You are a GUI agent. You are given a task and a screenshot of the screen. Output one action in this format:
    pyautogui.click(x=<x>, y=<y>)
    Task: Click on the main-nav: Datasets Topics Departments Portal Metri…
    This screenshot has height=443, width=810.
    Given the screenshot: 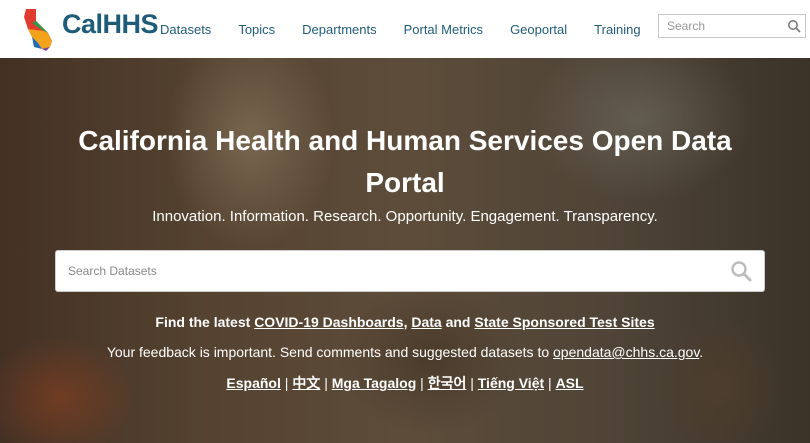 What is the action you would take?
    pyautogui.click(x=414, y=29)
    